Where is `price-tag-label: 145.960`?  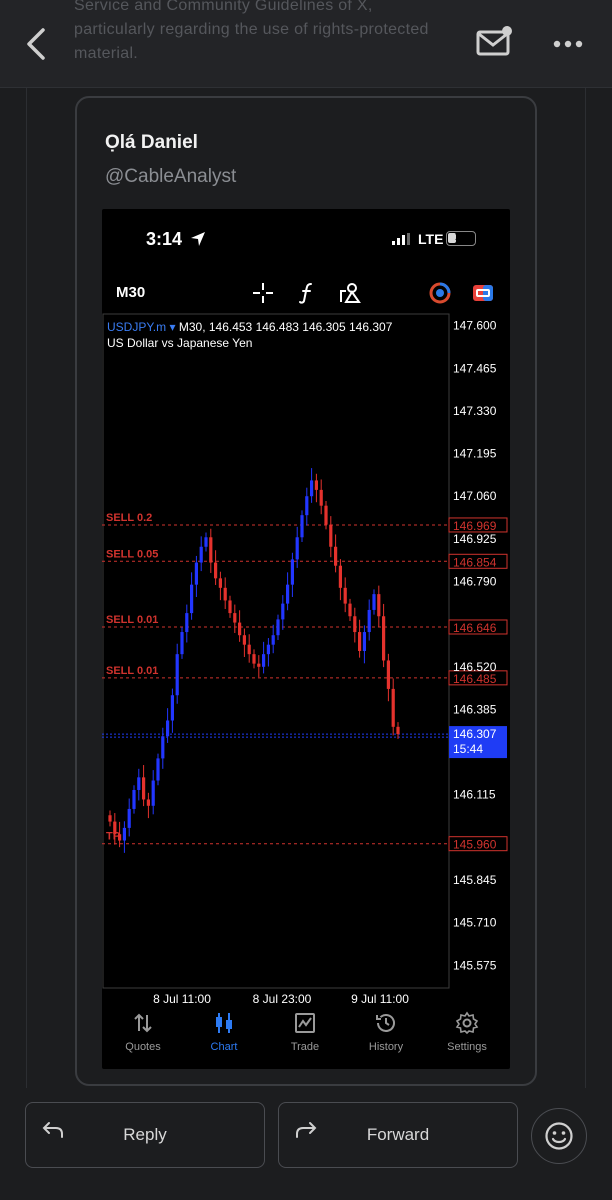 price-tag-label: 145.960 is located at coordinates (475, 845).